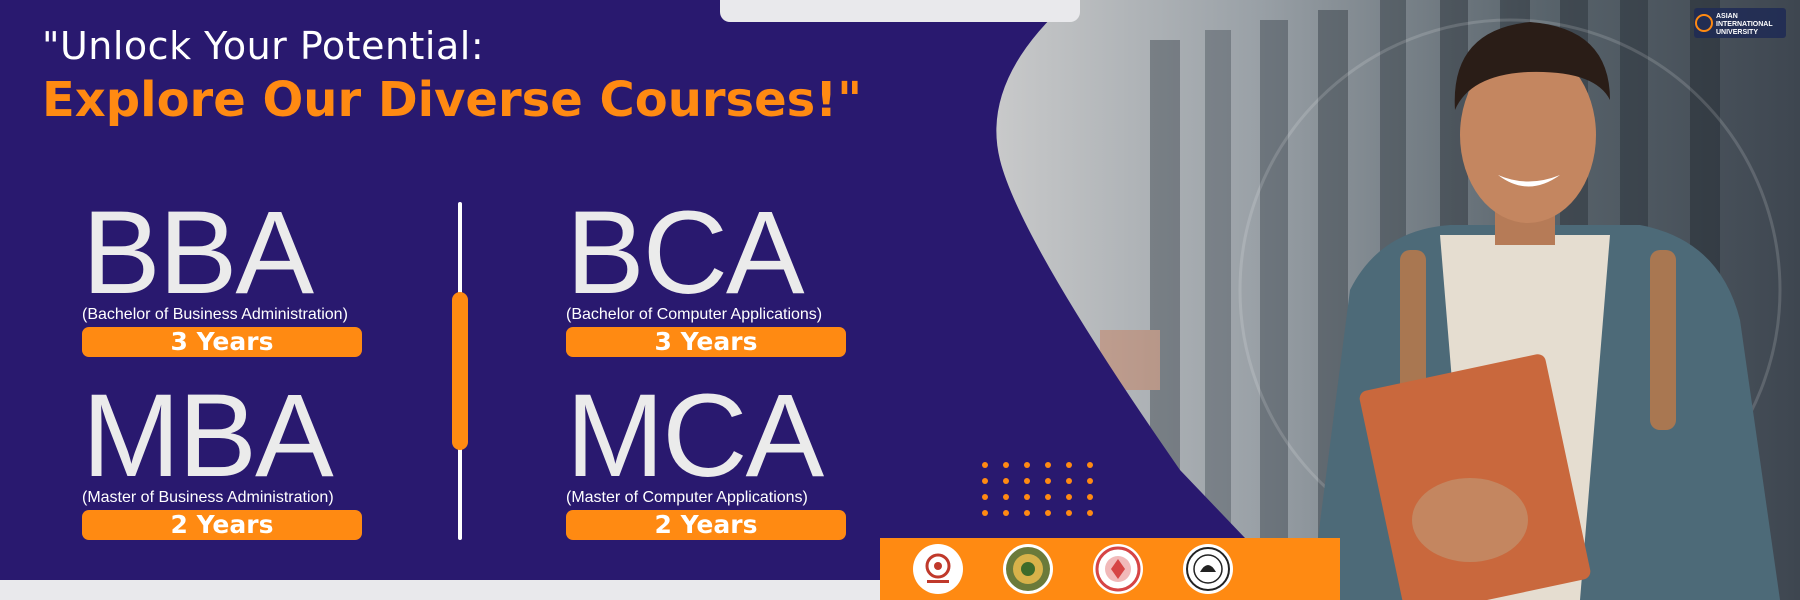 The image size is (1800, 600). Describe the element at coordinates (440, 590) in the screenshot. I see `bottom-strip` at that location.